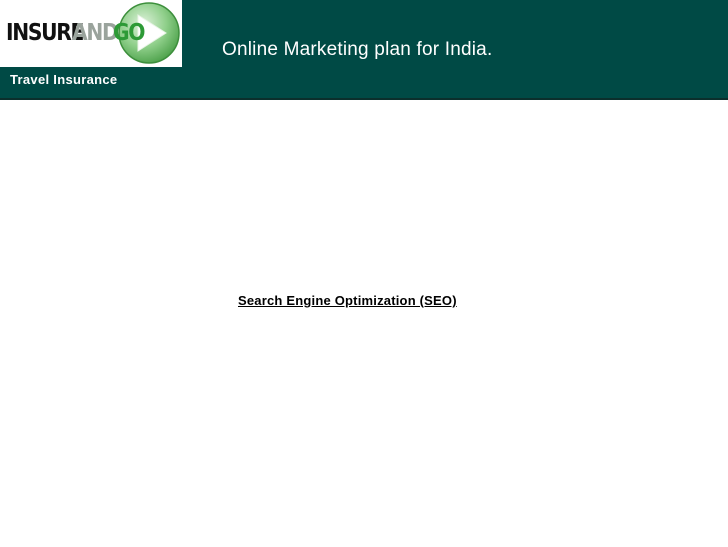 Image resolution: width=728 pixels, height=547 pixels. Describe the element at coordinates (129, 33) in the screenshot. I see `logo-text-go: GO` at that location.